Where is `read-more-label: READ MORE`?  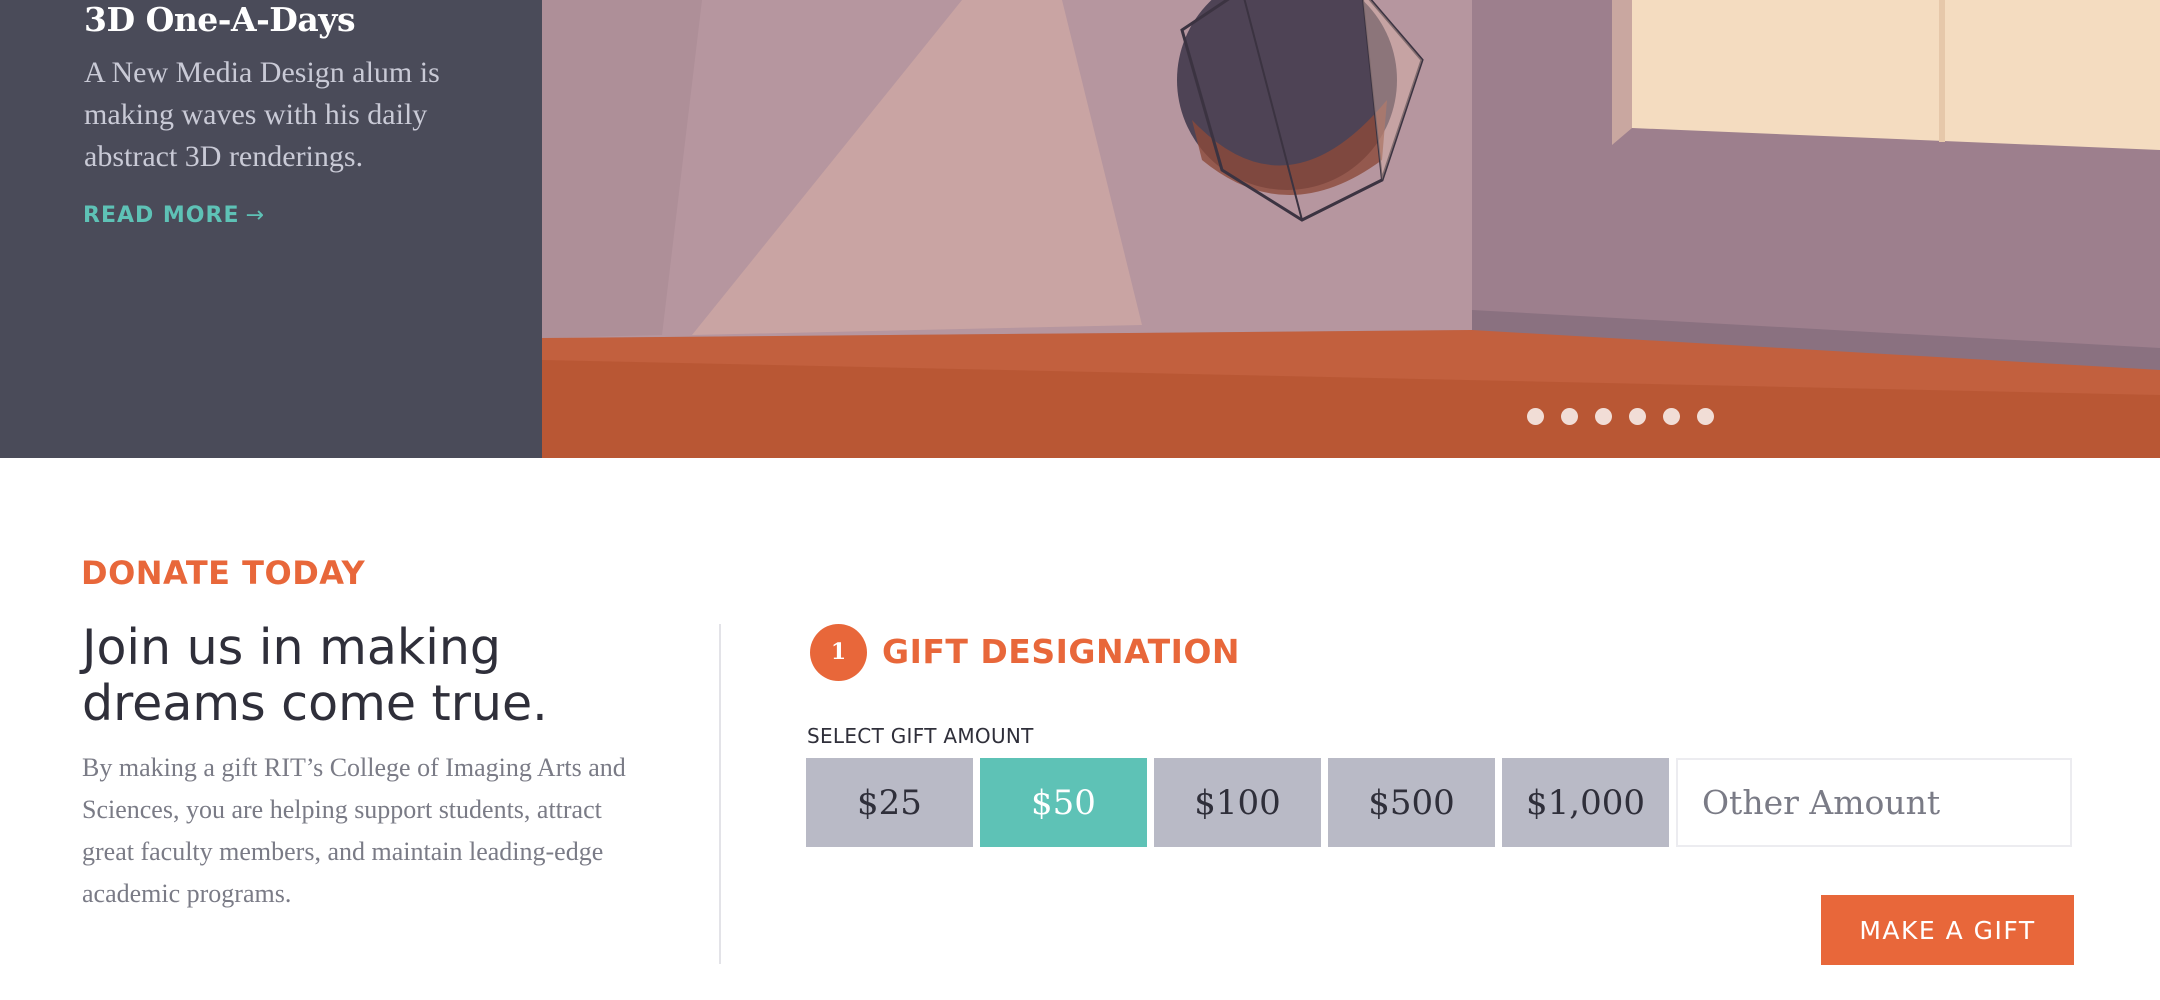 read-more-label: READ MORE is located at coordinates (161, 215).